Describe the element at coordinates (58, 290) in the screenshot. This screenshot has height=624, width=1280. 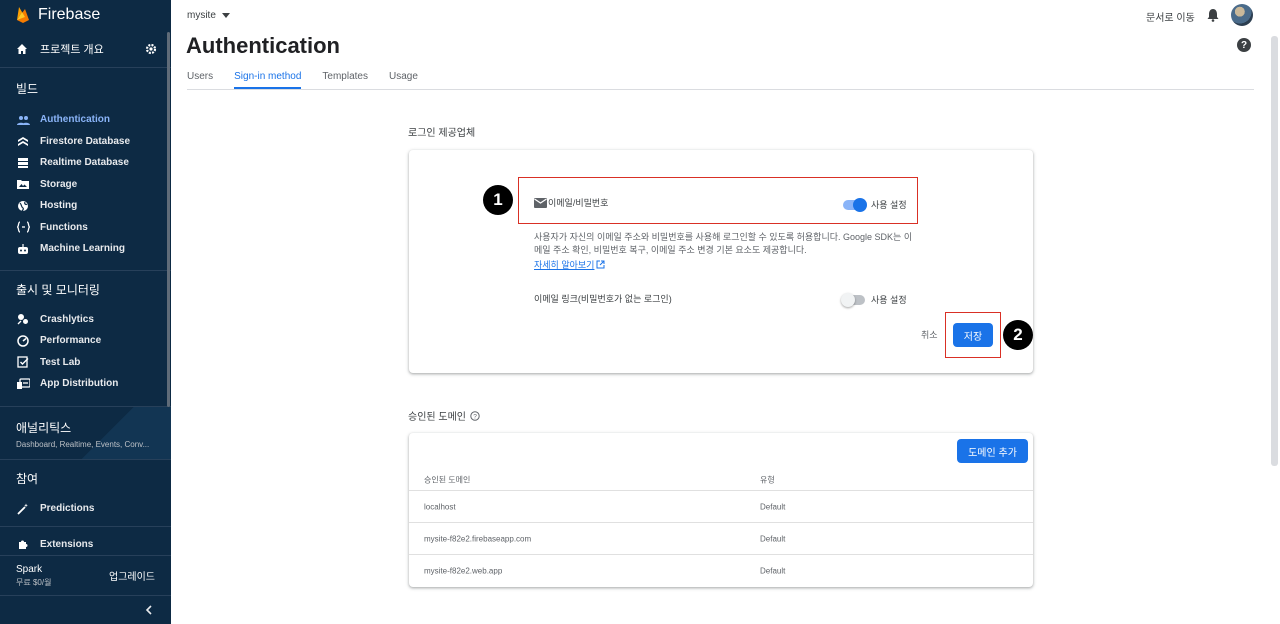
I see `release-label: 출시 및 모니터링` at that location.